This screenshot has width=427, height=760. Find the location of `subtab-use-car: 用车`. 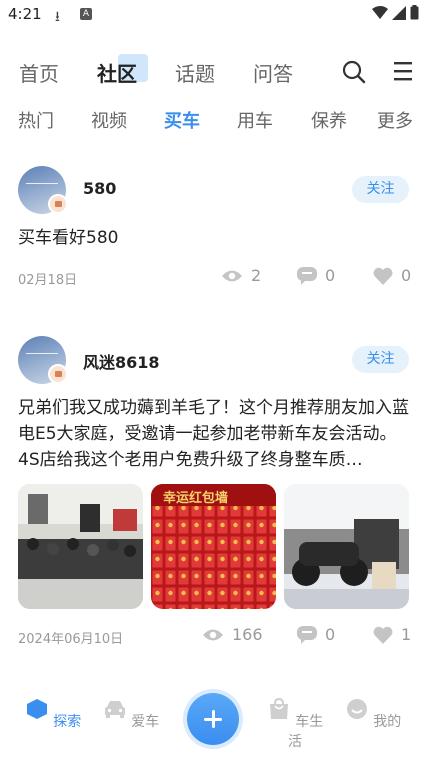

subtab-use-car: 用车 is located at coordinates (255, 120).